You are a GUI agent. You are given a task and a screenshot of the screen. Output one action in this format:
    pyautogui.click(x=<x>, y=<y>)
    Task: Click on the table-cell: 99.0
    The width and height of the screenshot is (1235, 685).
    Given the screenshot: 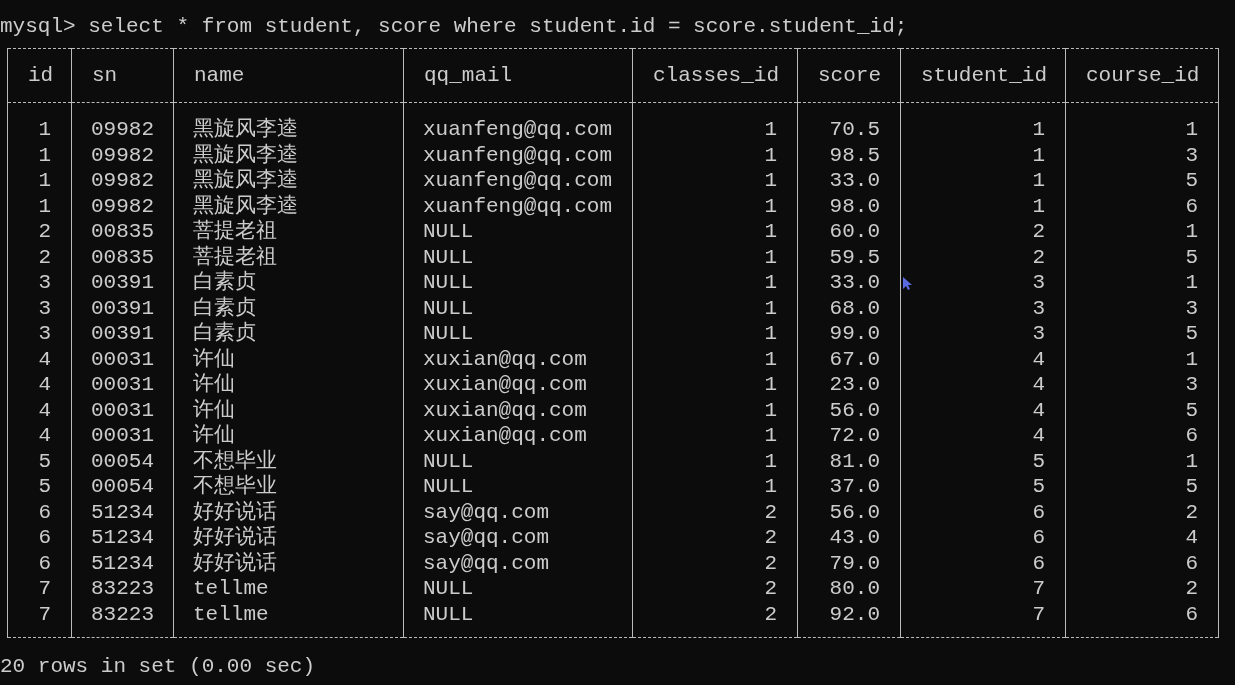 What is the action you would take?
    pyautogui.click(x=854, y=333)
    